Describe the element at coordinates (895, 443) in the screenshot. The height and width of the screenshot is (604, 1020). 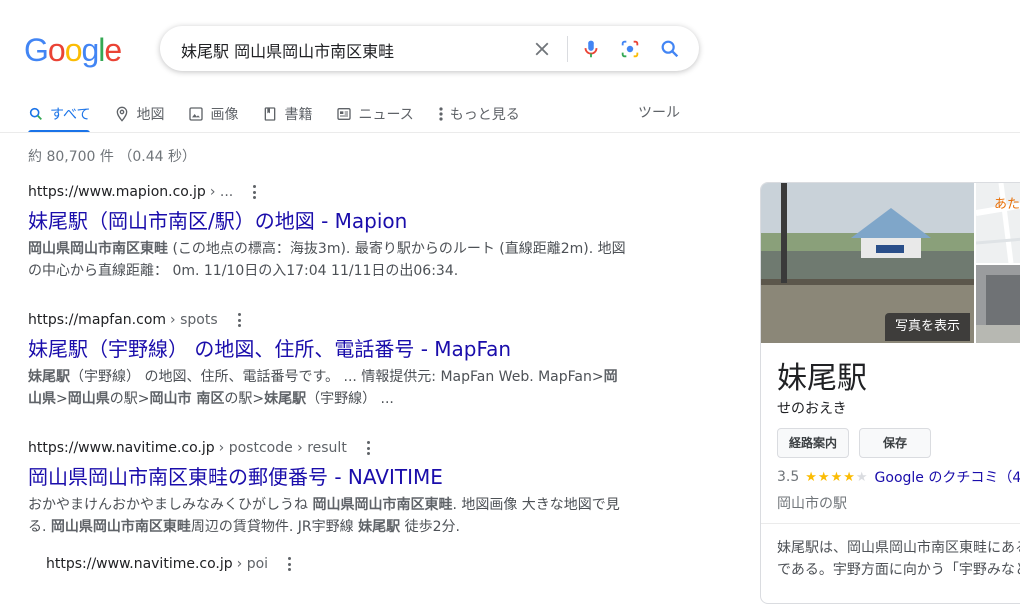
I see `save-button: 保存` at that location.